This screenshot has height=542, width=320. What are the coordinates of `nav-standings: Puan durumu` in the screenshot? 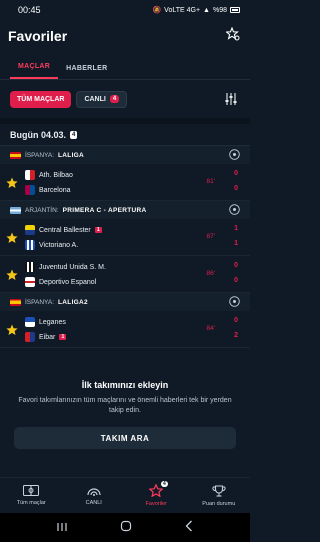 It's located at (219, 495).